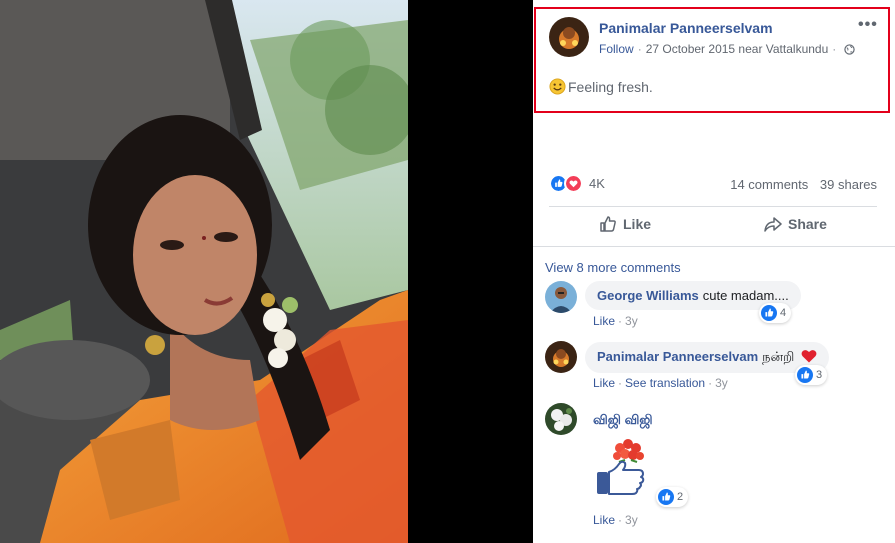  I want to click on flowers-thumbs-up-sticker, so click(628, 467).